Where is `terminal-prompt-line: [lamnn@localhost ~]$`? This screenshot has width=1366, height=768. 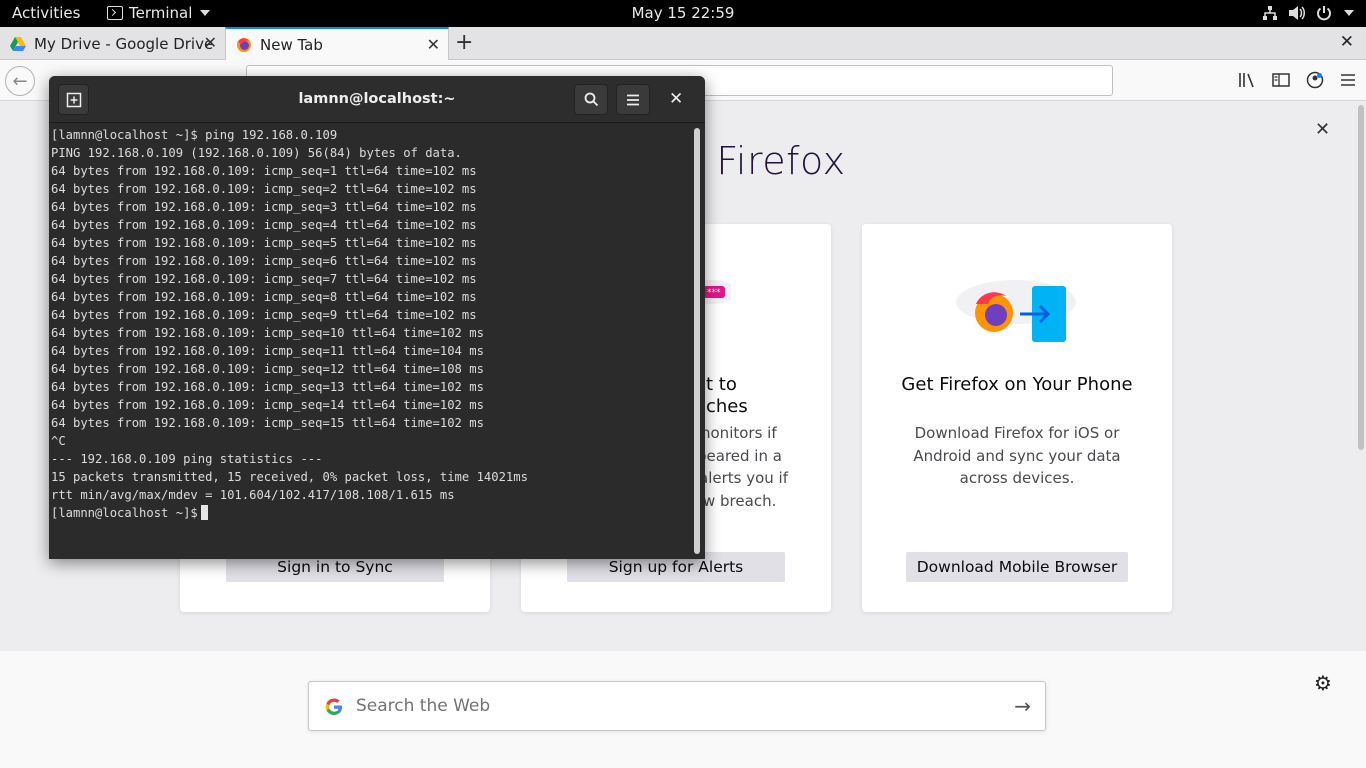 terminal-prompt-line: [lamnn@localhost ~]$ is located at coordinates (289, 513).